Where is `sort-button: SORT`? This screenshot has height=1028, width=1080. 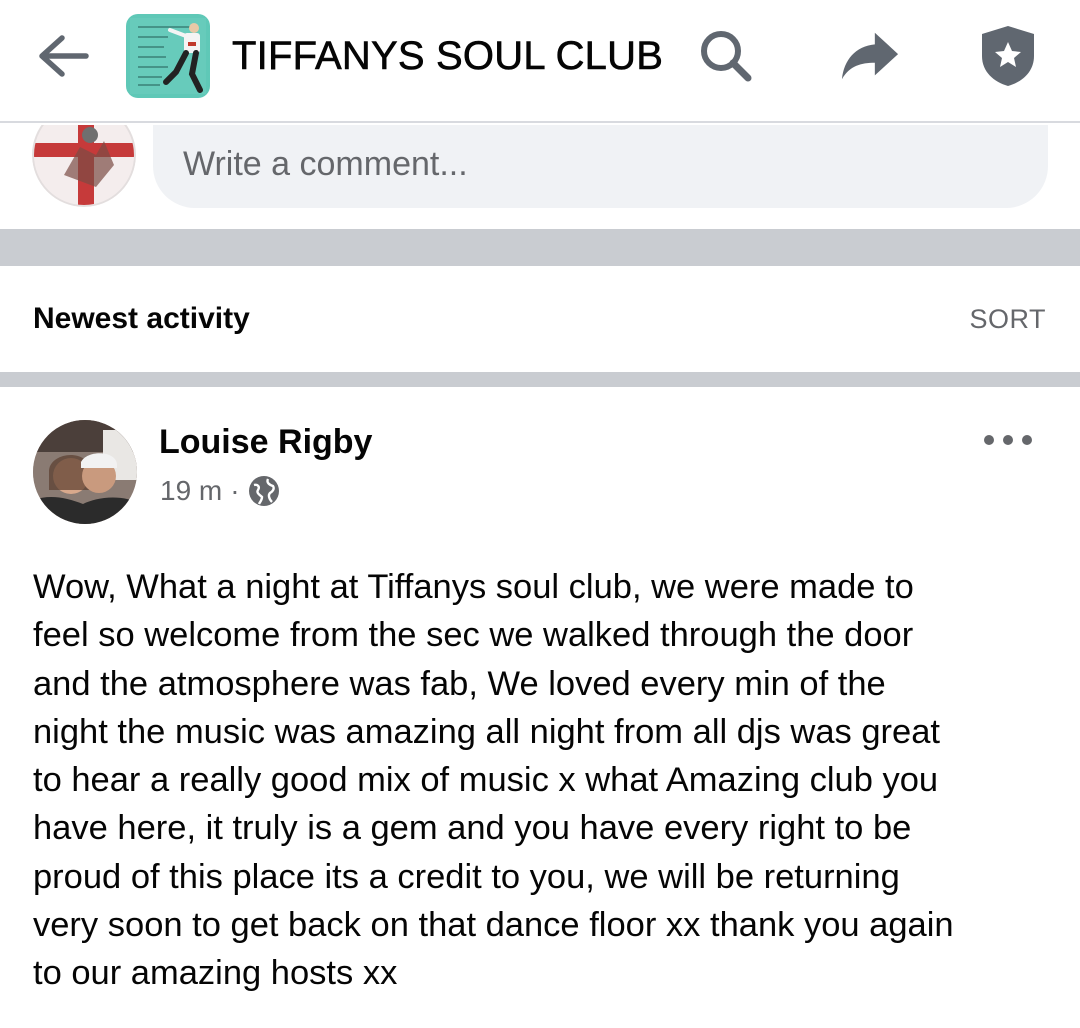
sort-button: SORT is located at coordinates (1007, 319).